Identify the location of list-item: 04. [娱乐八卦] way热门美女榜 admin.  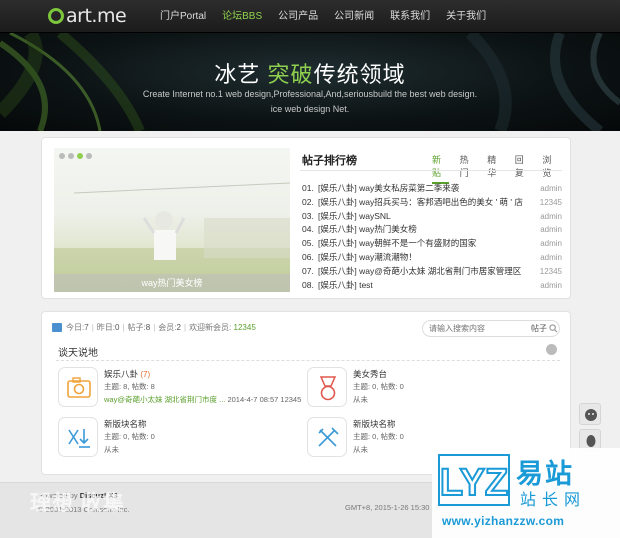
(432, 230).